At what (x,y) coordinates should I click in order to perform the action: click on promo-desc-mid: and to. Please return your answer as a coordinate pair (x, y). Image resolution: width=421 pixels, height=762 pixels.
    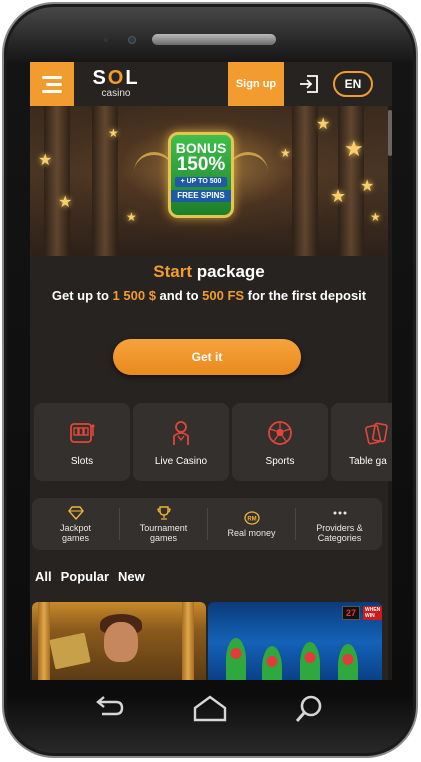
    Looking at the image, I should click on (179, 295).